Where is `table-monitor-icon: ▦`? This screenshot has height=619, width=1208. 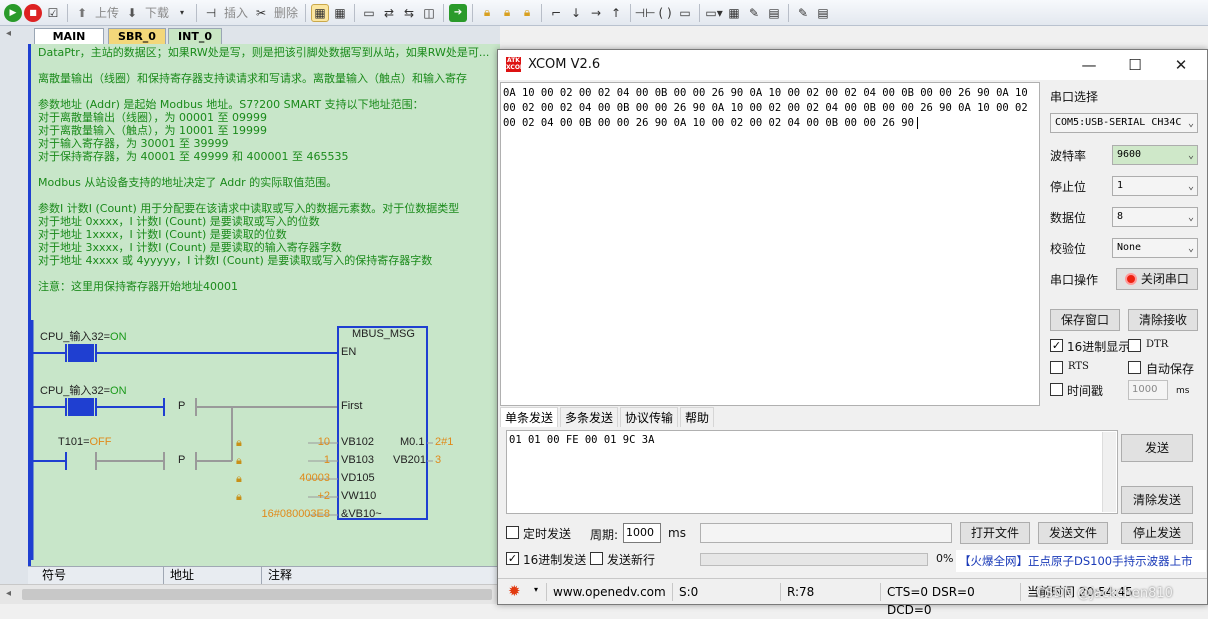
table-monitor-icon: ▦ is located at coordinates (340, 13).